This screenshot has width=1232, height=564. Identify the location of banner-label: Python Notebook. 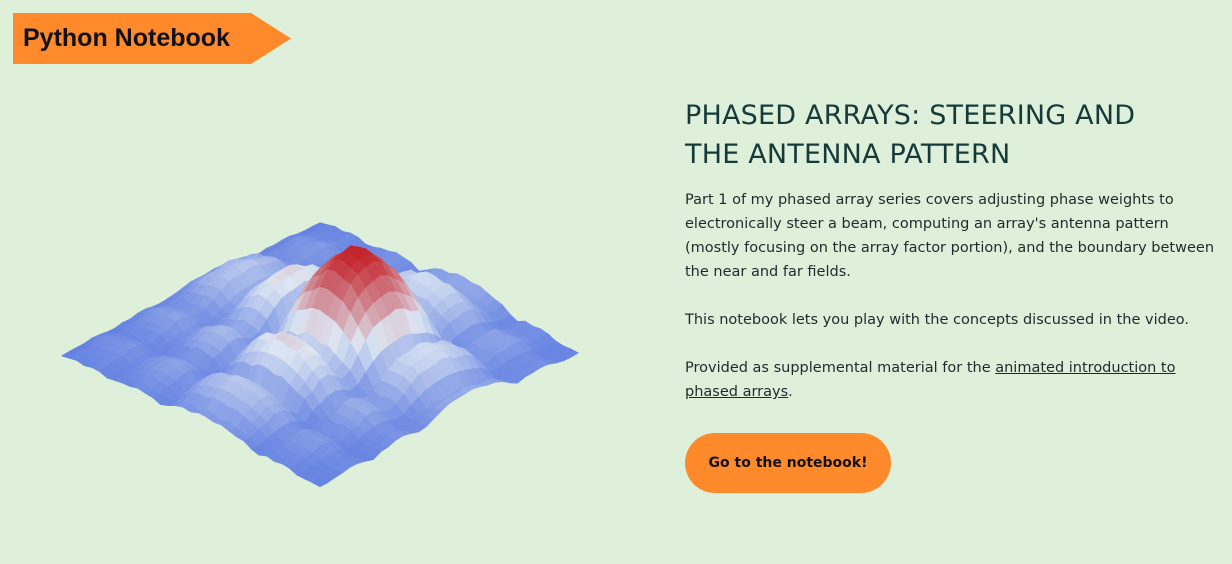
(126, 38).